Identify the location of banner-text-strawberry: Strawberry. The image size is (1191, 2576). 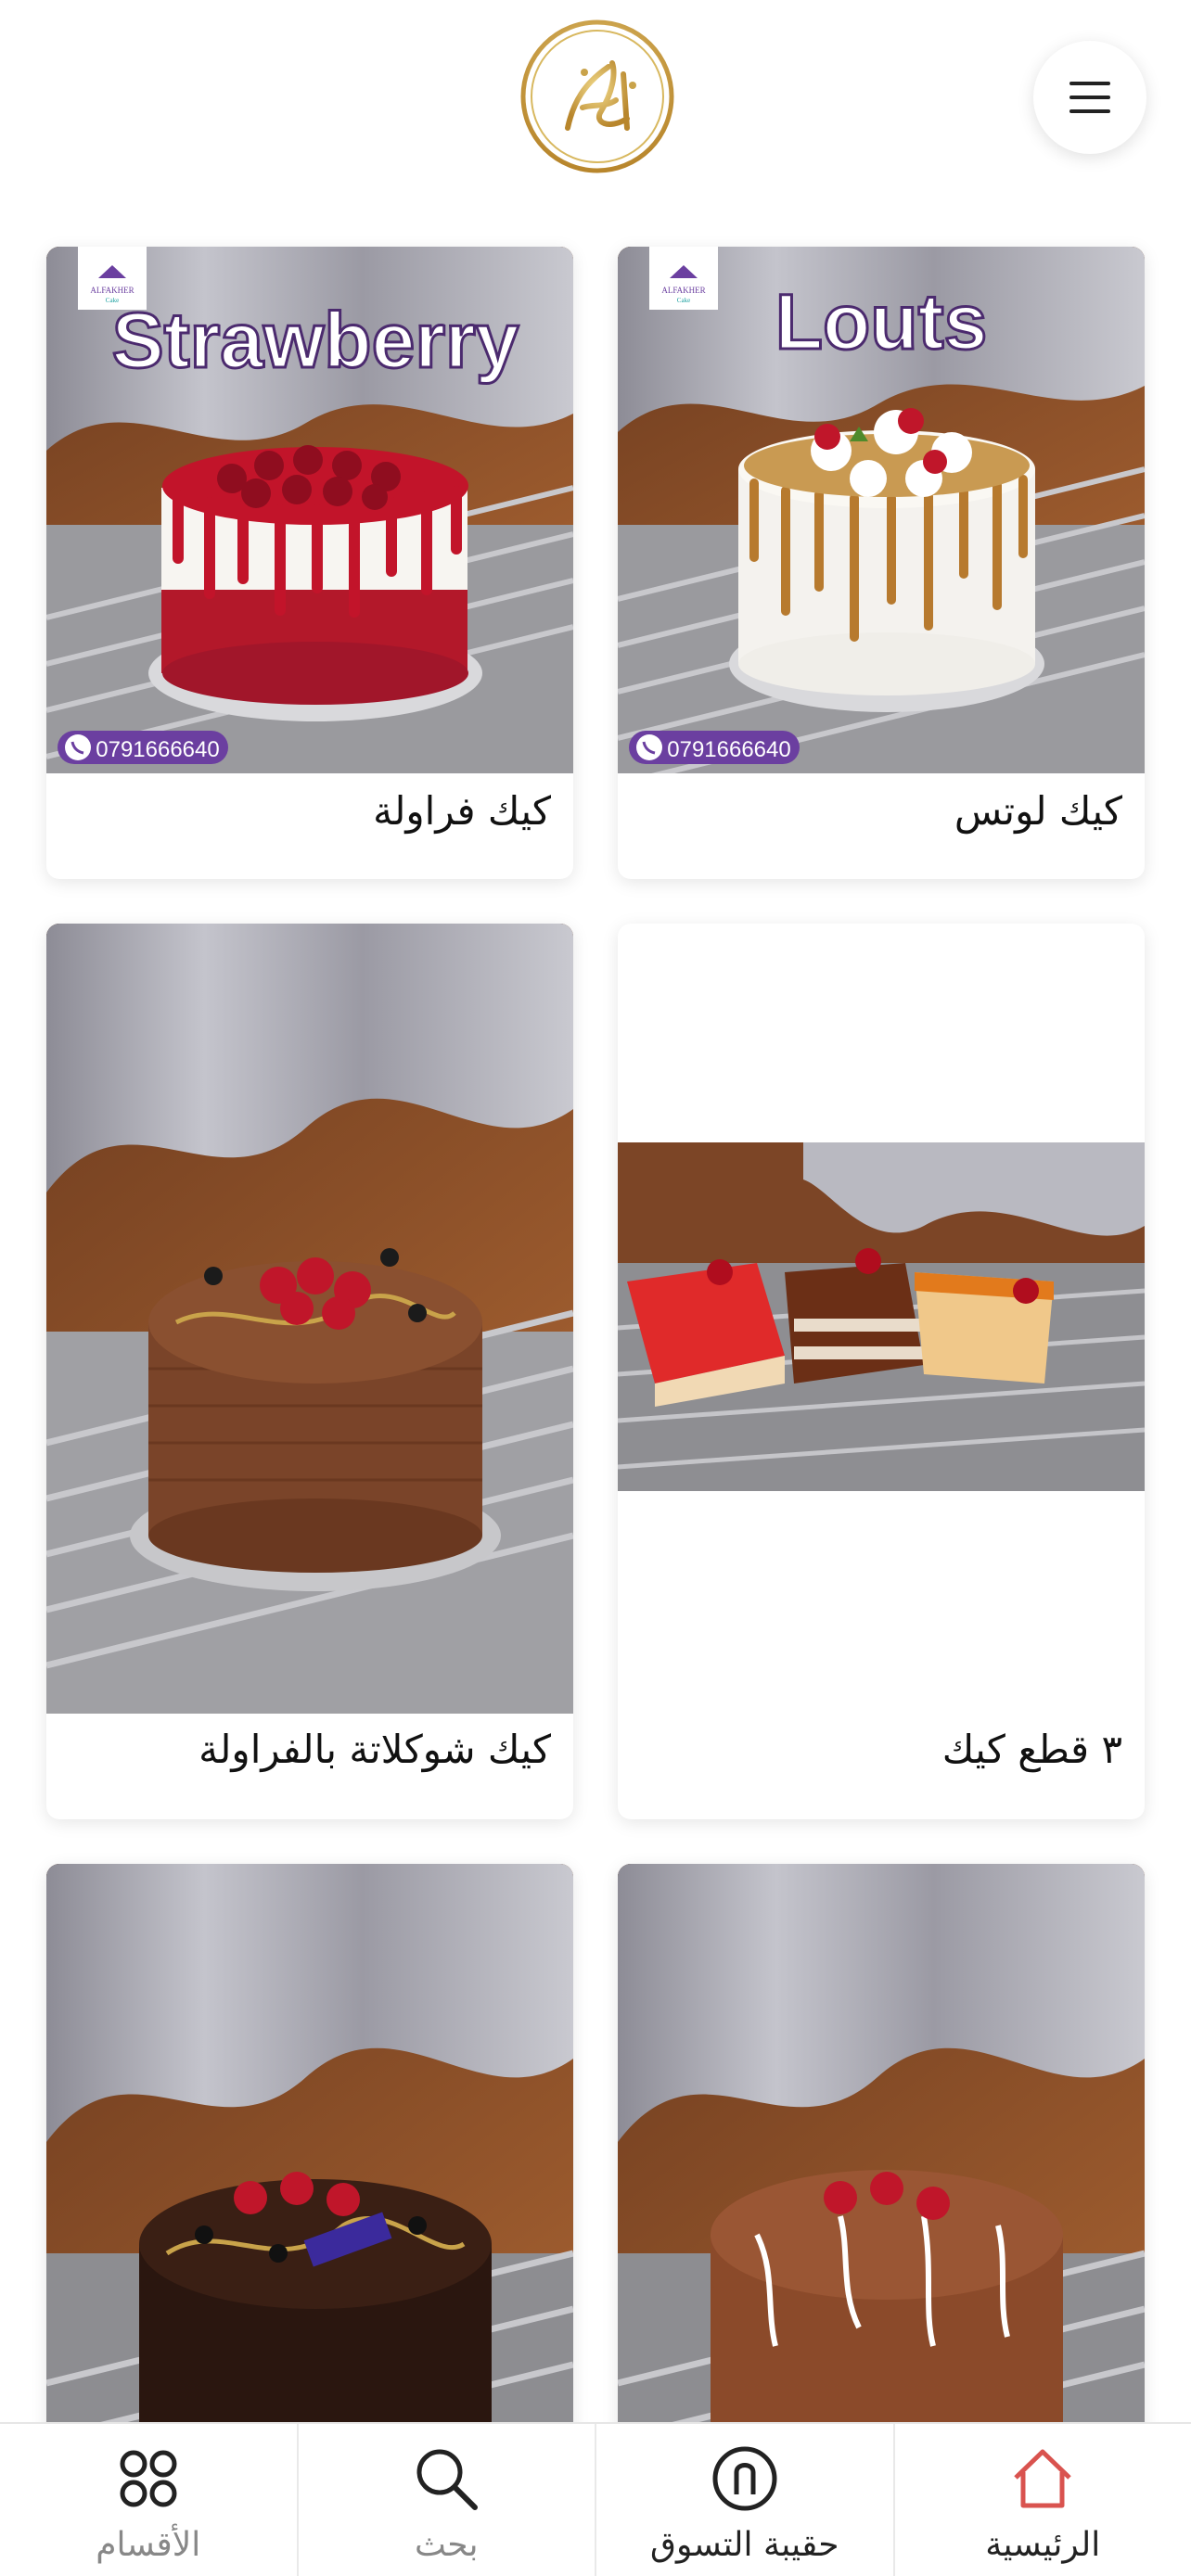
(315, 341).